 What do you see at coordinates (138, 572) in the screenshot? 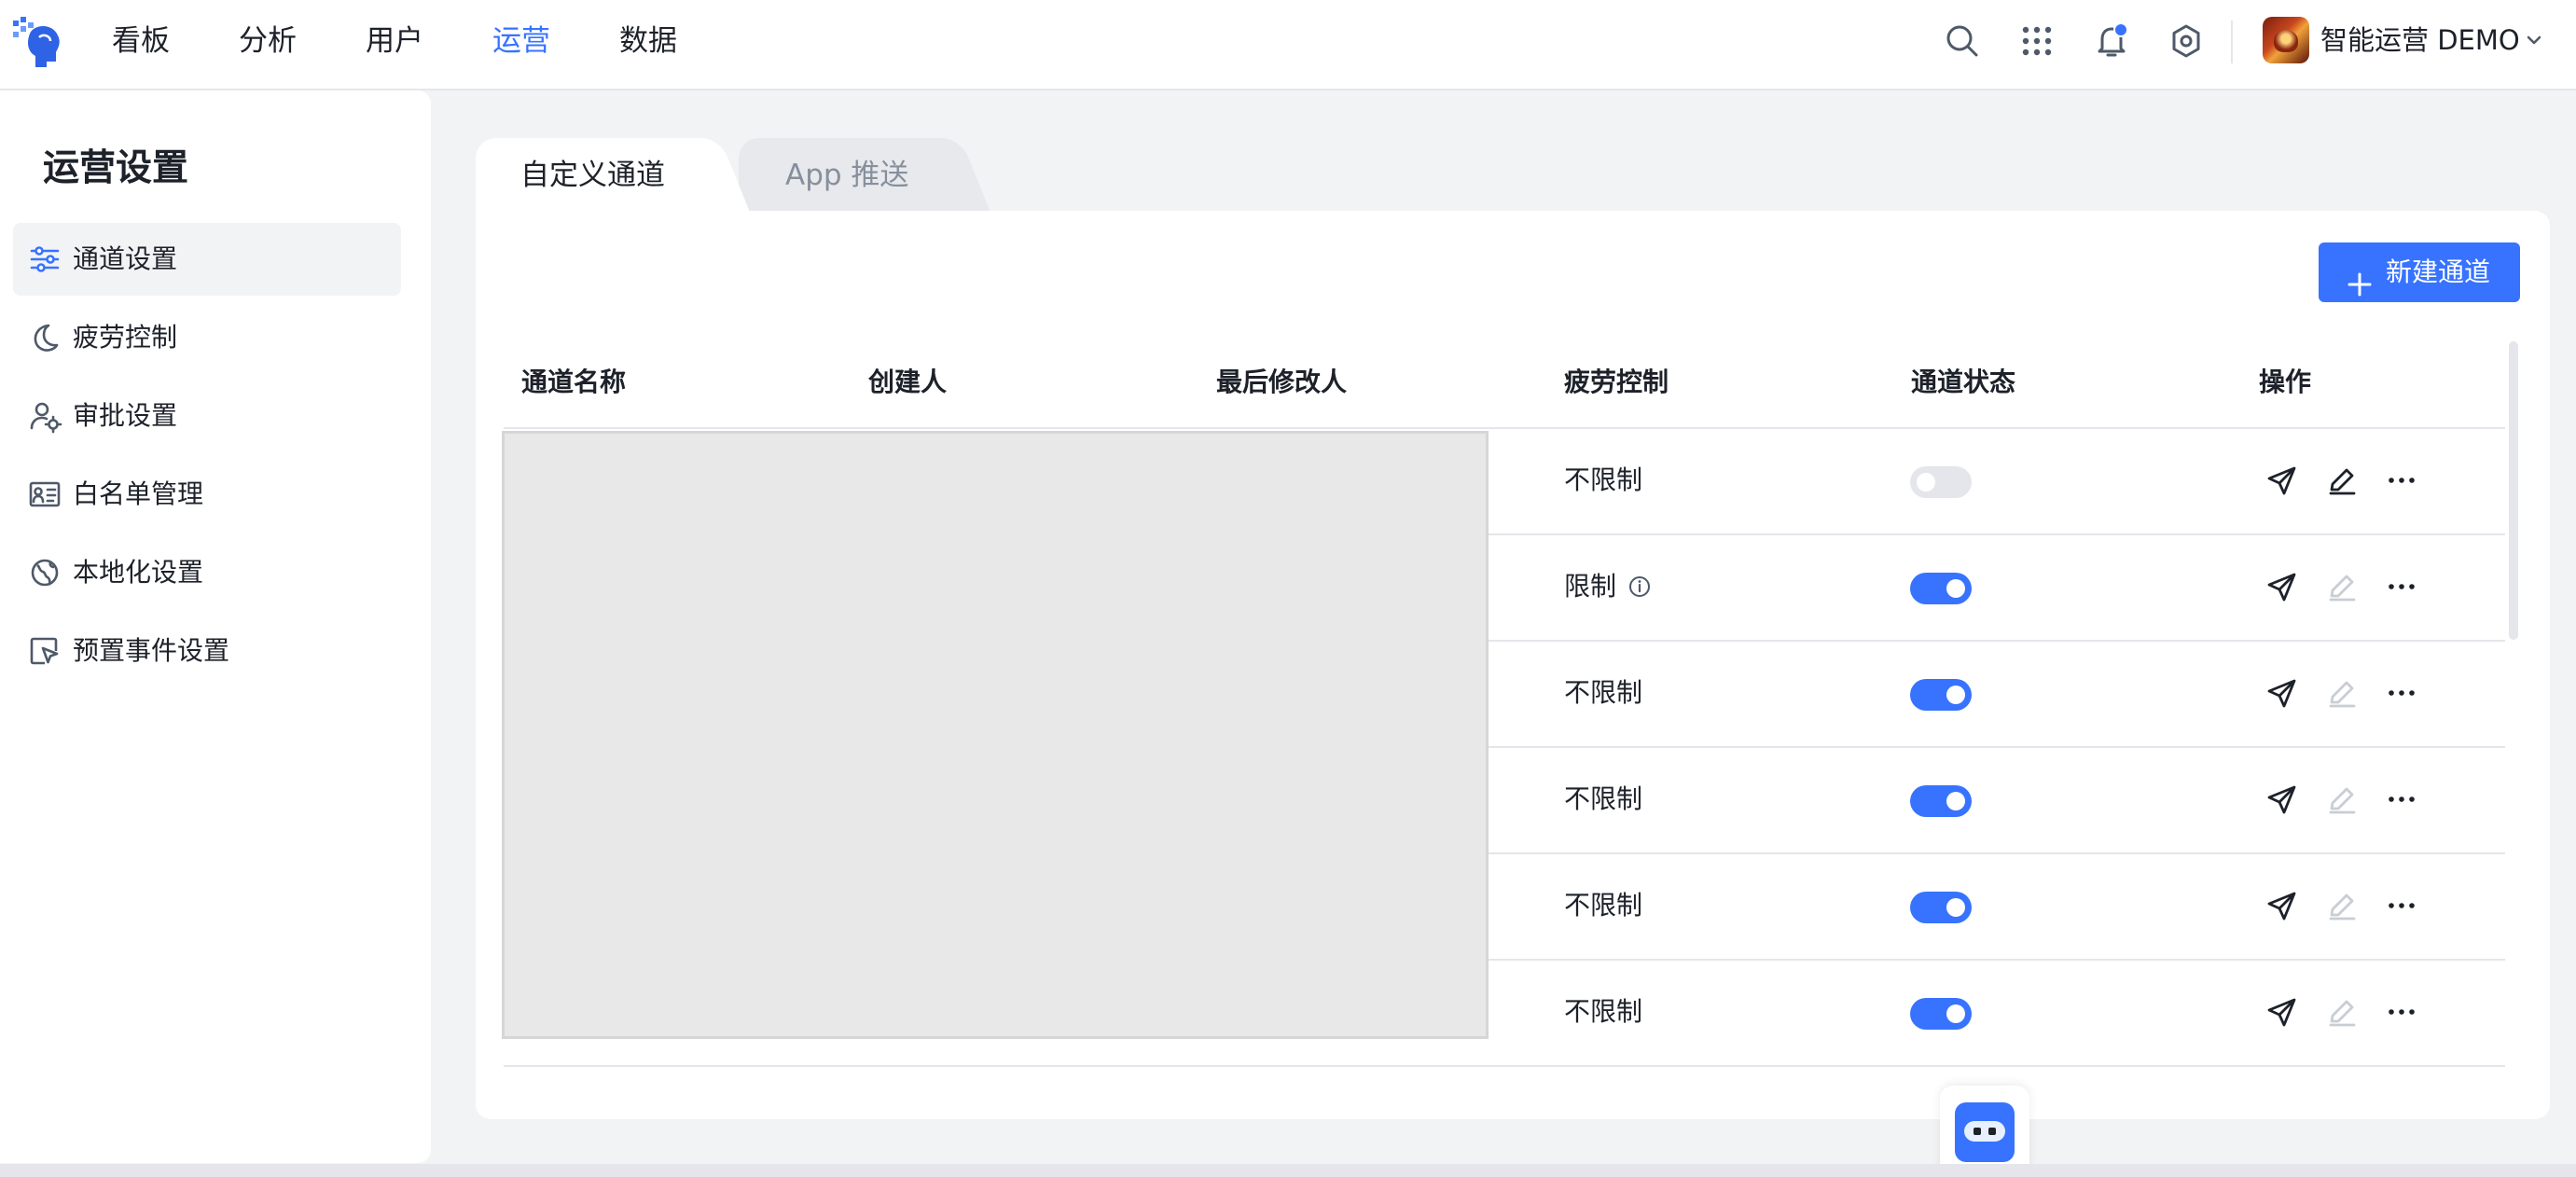
I see `sidebar-item-label: 本地化设置` at bounding box center [138, 572].